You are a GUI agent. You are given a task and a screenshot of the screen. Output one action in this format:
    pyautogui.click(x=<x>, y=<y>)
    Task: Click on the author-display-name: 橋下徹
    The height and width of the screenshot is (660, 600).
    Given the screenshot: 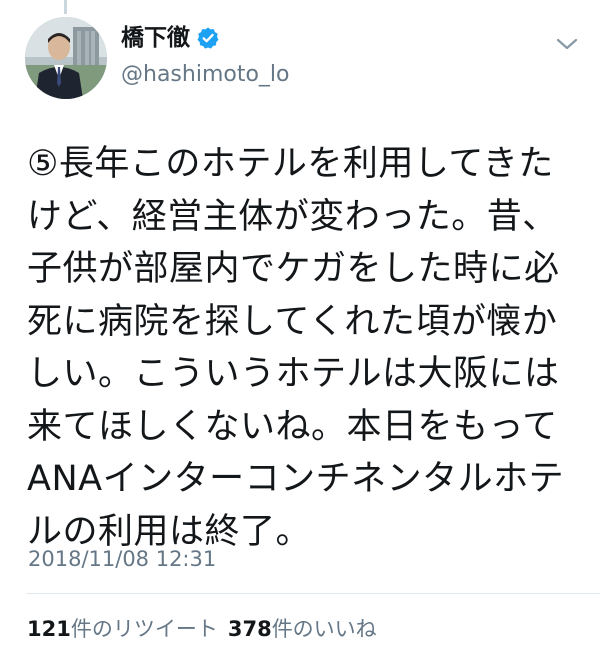 What is the action you would take?
    pyautogui.click(x=155, y=38)
    